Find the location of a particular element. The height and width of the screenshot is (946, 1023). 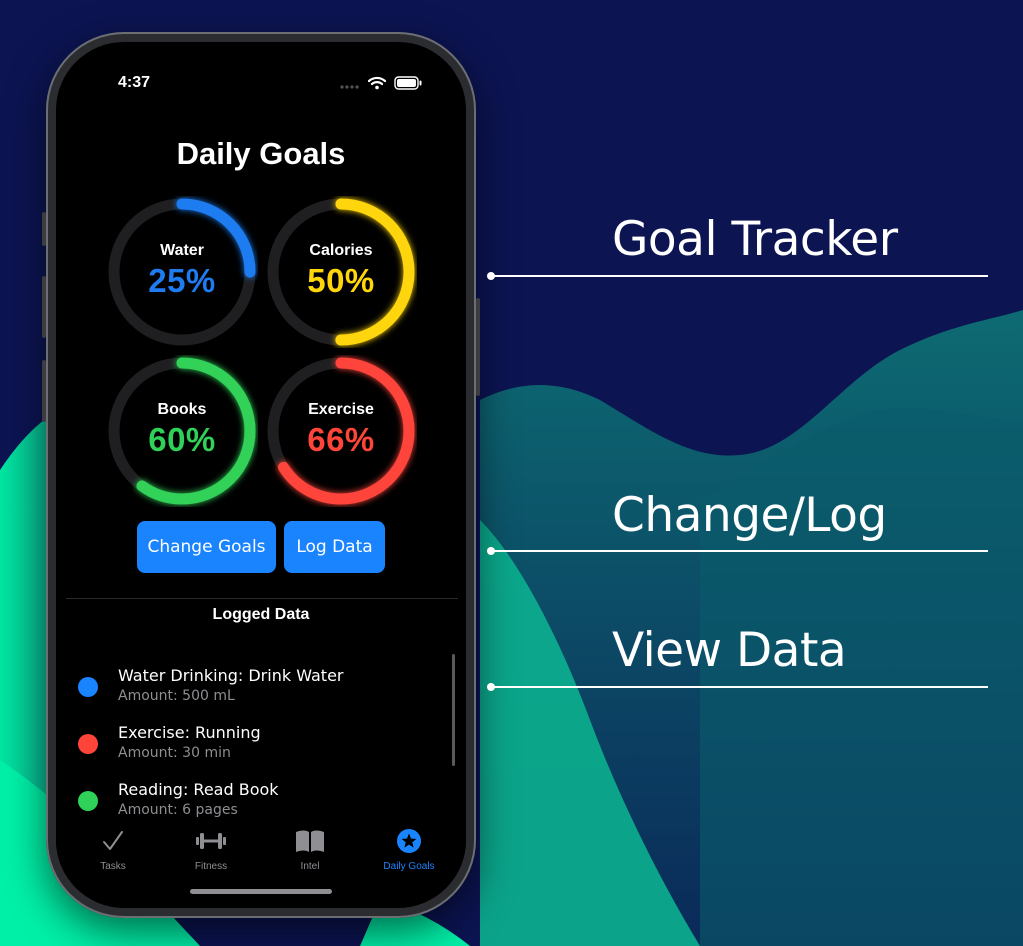

dumbbell-icon is located at coordinates (211, 841).